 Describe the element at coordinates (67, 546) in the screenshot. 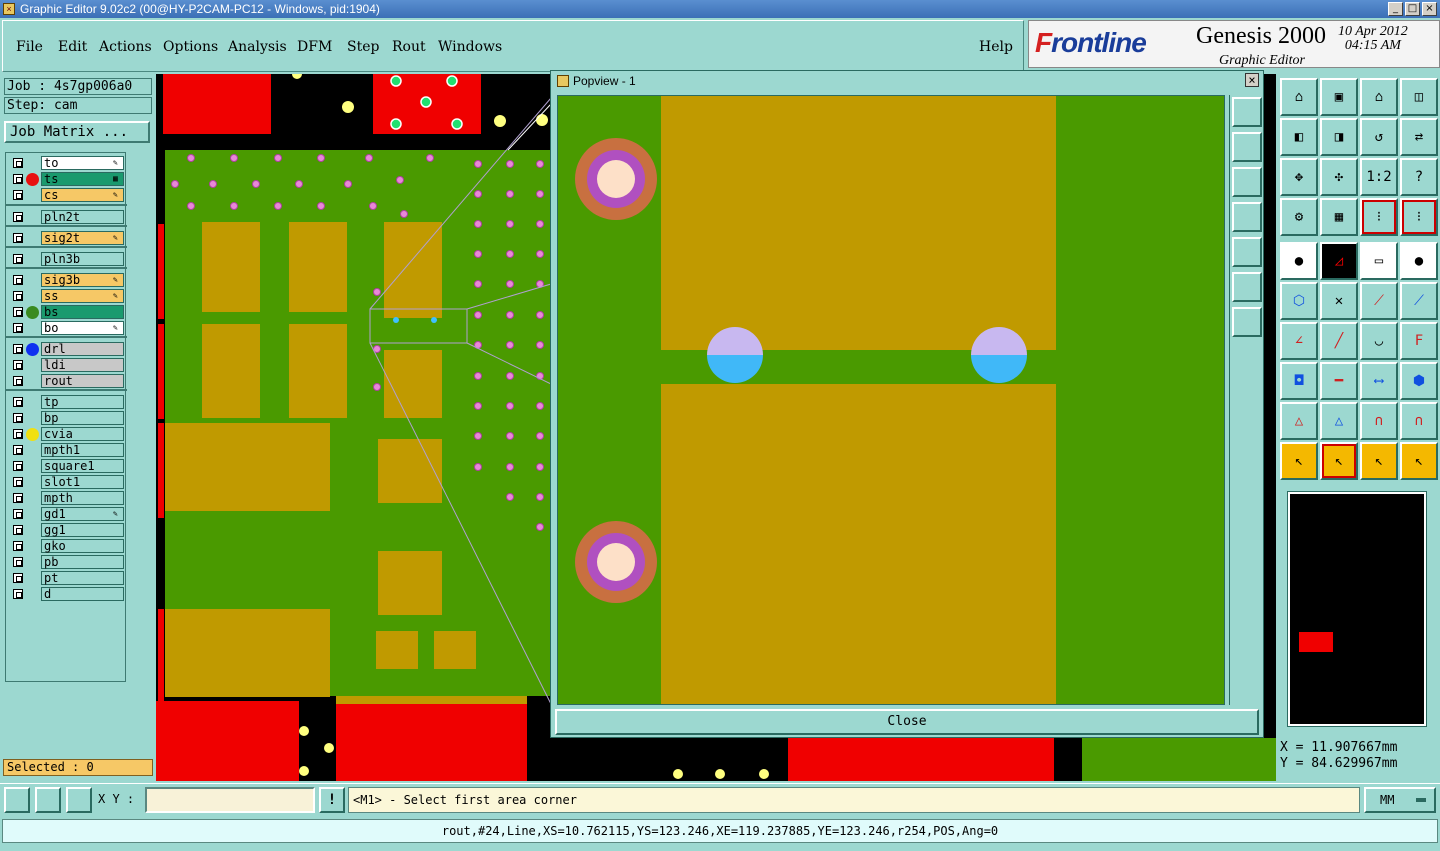

I see `layer-row: gko` at that location.